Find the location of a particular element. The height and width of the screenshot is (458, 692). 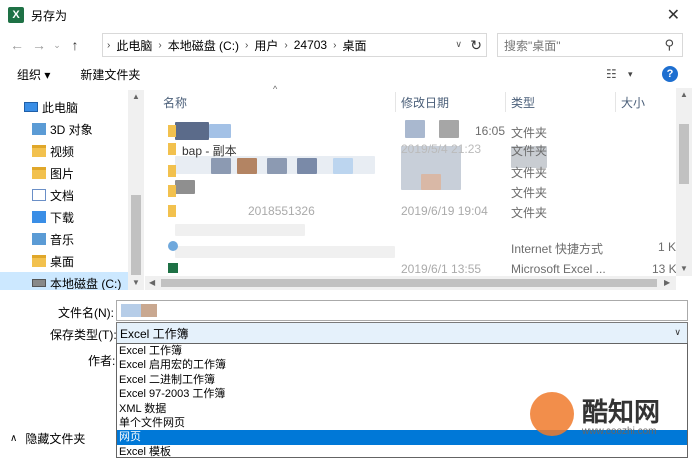

column-header-type: 类型 is located at coordinates (523, 102).